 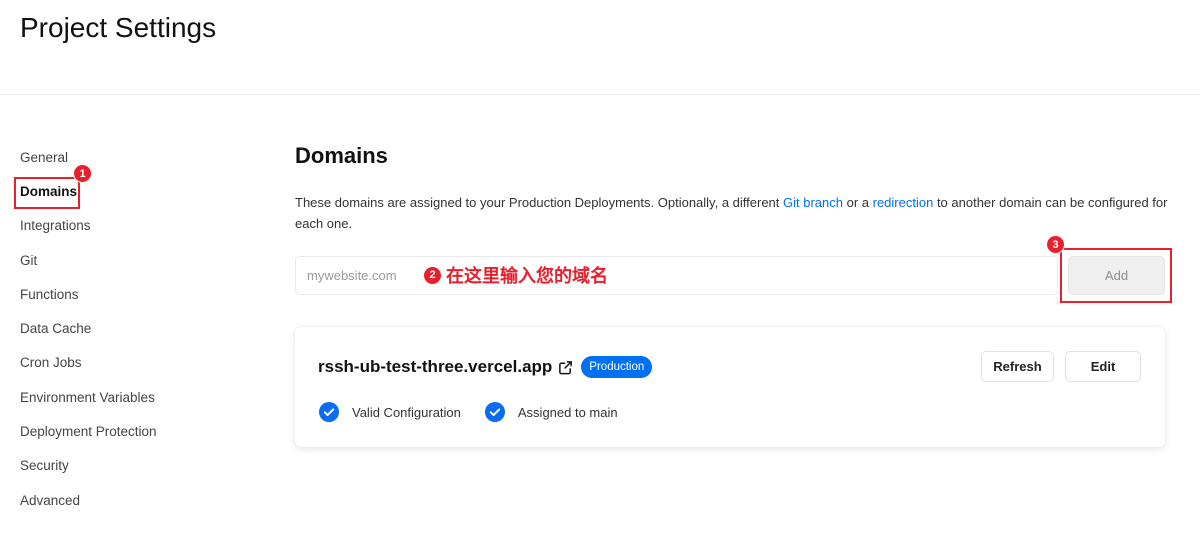 I want to click on status-label: Valid Configuration, so click(x=406, y=412).